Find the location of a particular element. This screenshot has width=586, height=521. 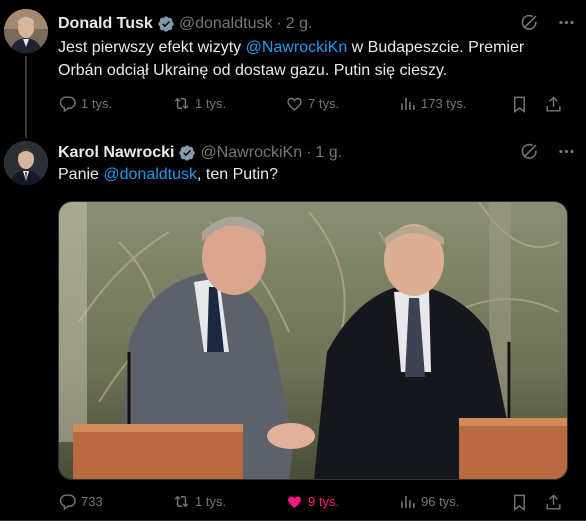

tweet-actions: 733 1 tys. 9 tys. 96 tys. is located at coordinates (317, 503).